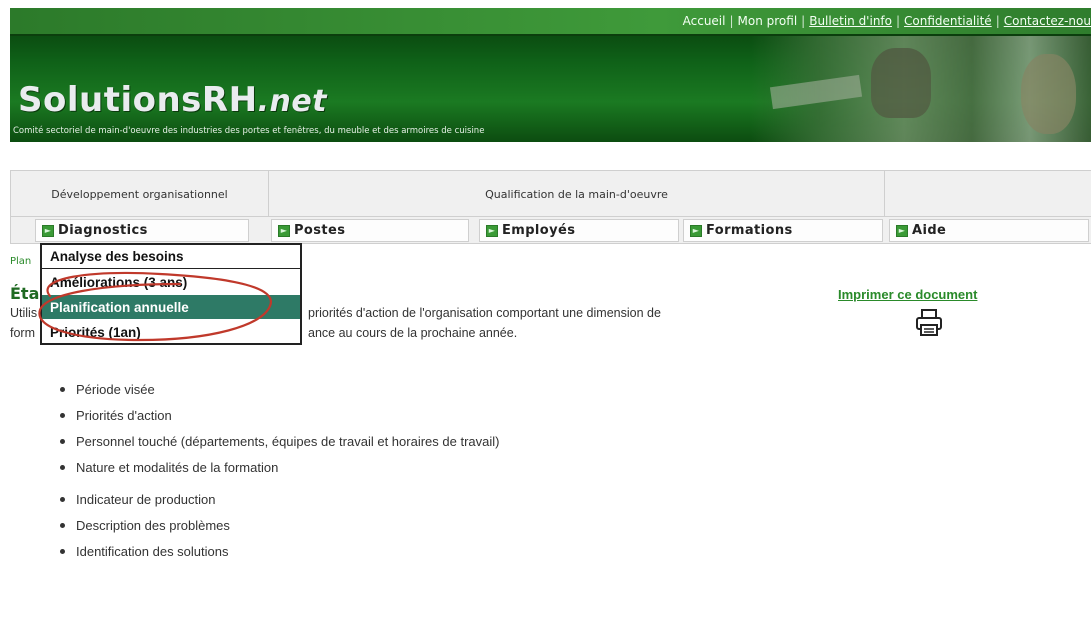 The width and height of the screenshot is (1091, 629). What do you see at coordinates (144, 551) in the screenshot?
I see `list-item: Identification des solutions` at bounding box center [144, 551].